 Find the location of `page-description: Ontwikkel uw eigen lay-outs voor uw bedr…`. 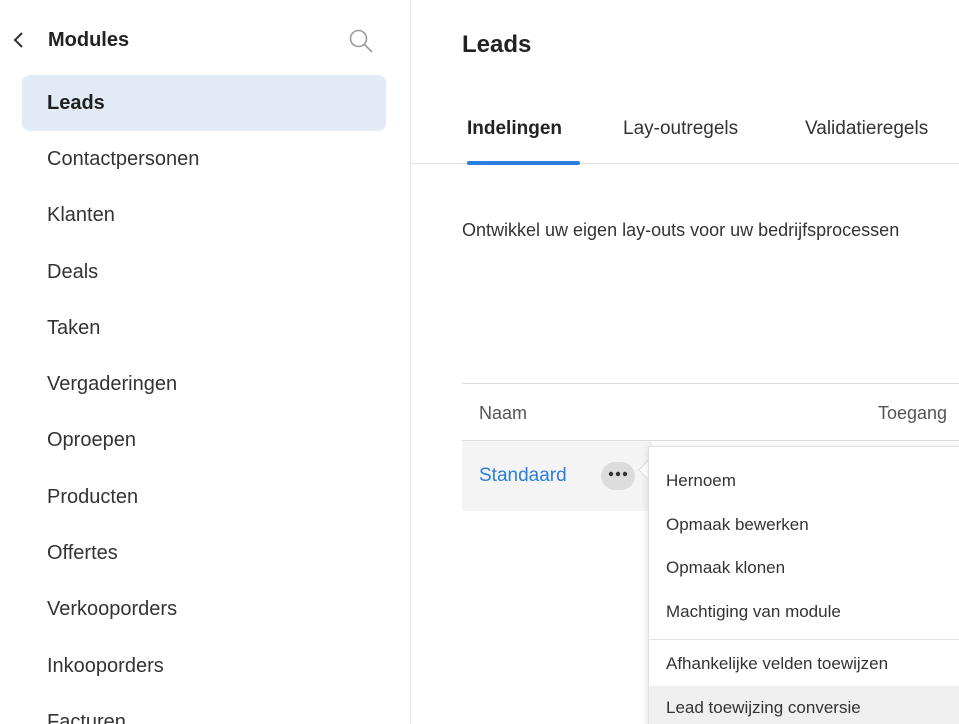

page-description: Ontwikkel uw eigen lay-outs voor uw bedr… is located at coordinates (681, 230).